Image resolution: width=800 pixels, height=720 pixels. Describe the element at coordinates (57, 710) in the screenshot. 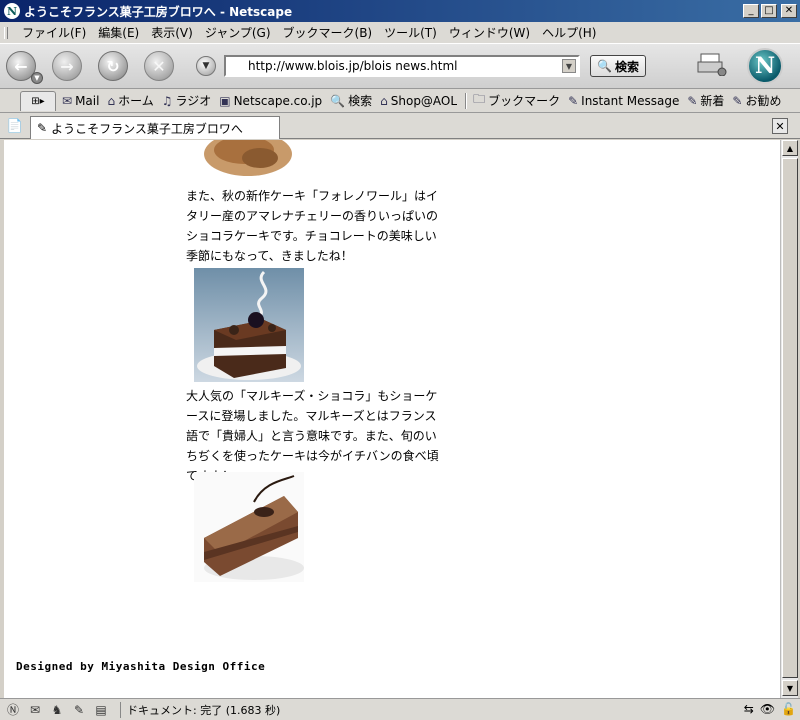

I see `instant-messenger-icon: ♞` at that location.